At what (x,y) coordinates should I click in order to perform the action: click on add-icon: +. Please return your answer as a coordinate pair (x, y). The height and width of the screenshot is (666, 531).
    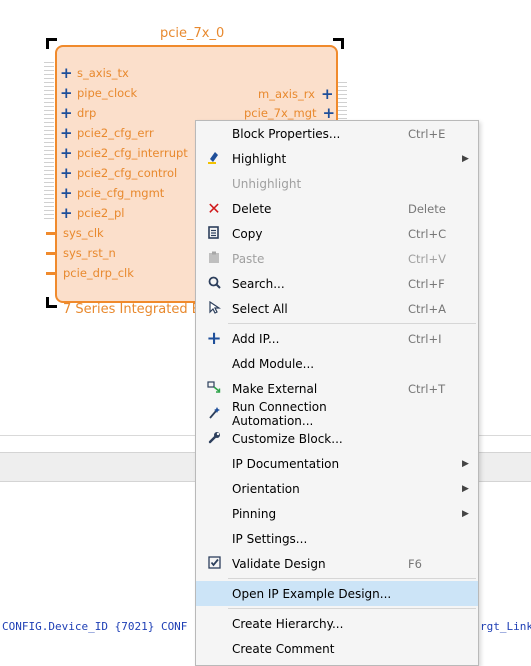
    Looking at the image, I should click on (214, 338).